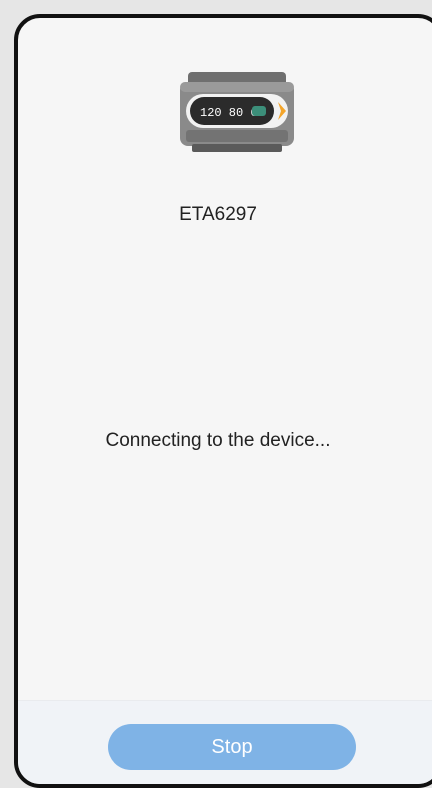 The height and width of the screenshot is (788, 432). Describe the element at coordinates (237, 87) in the screenshot. I see `device-body-highlight` at that location.